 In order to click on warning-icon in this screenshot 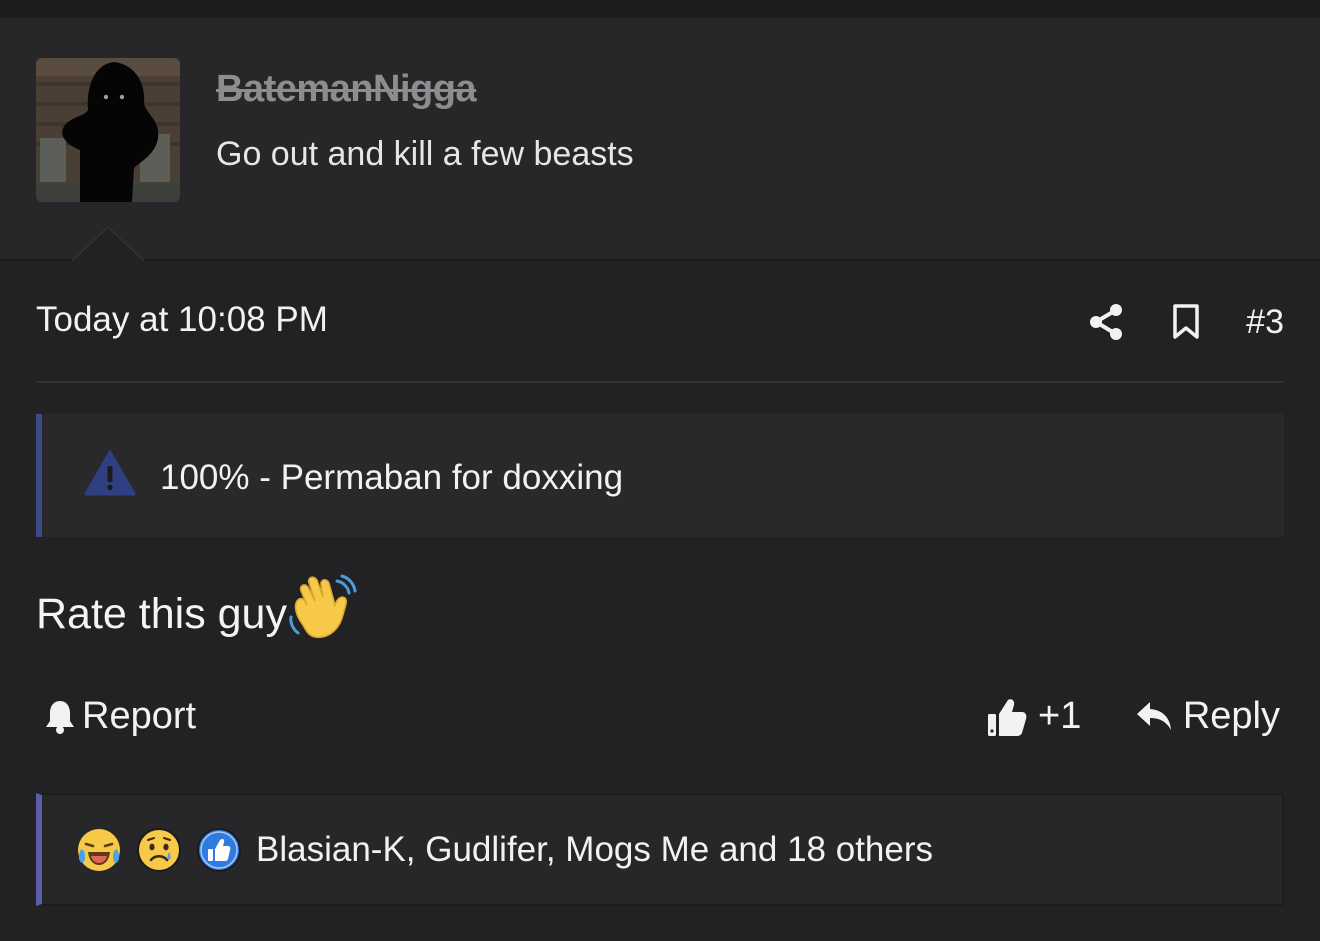, I will do `click(110, 473)`.